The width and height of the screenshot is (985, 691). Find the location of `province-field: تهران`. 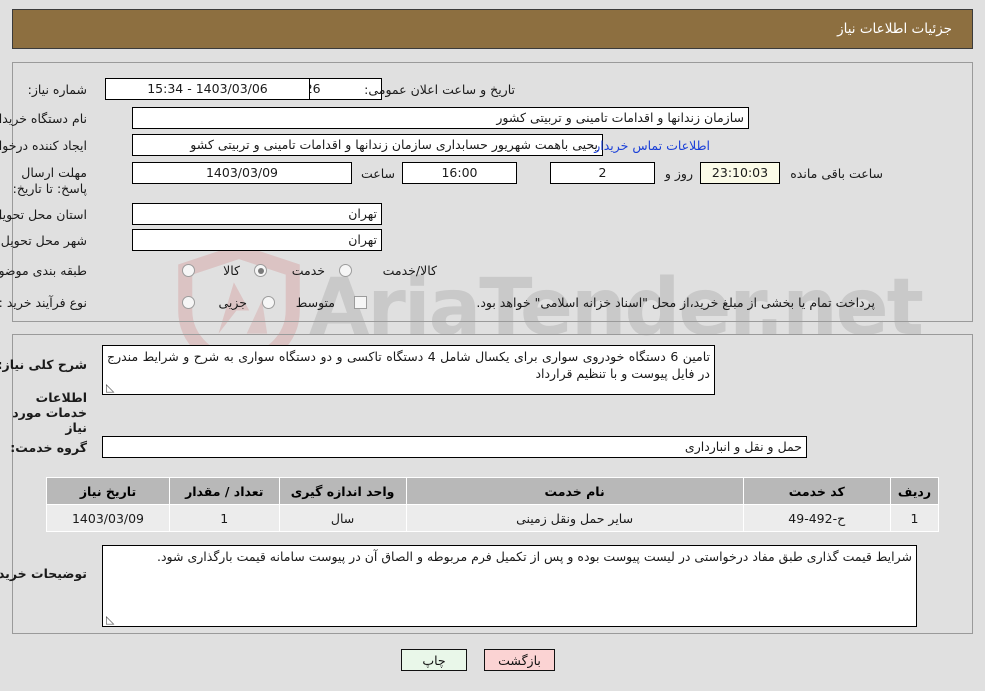

province-field: تهران is located at coordinates (257, 214).